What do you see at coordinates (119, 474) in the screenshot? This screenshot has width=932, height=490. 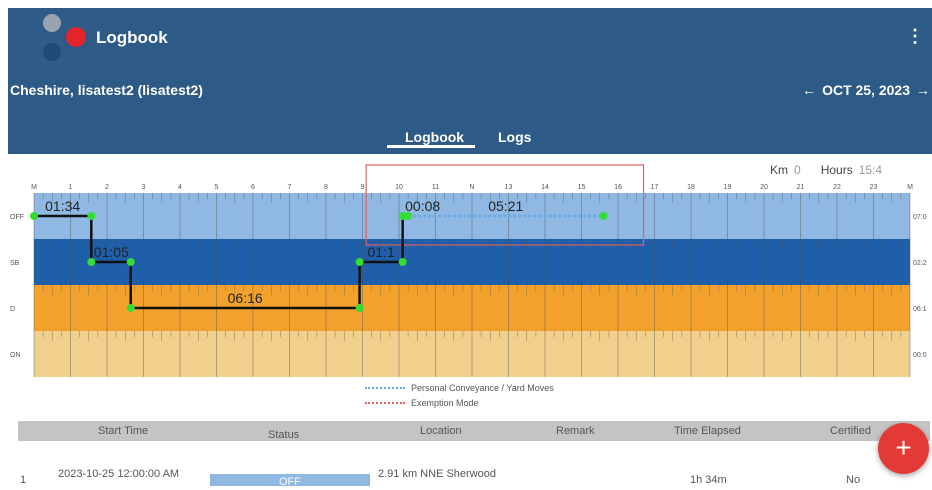 I see `row-start-time: 2023-10-25 12:00:00 AM` at bounding box center [119, 474].